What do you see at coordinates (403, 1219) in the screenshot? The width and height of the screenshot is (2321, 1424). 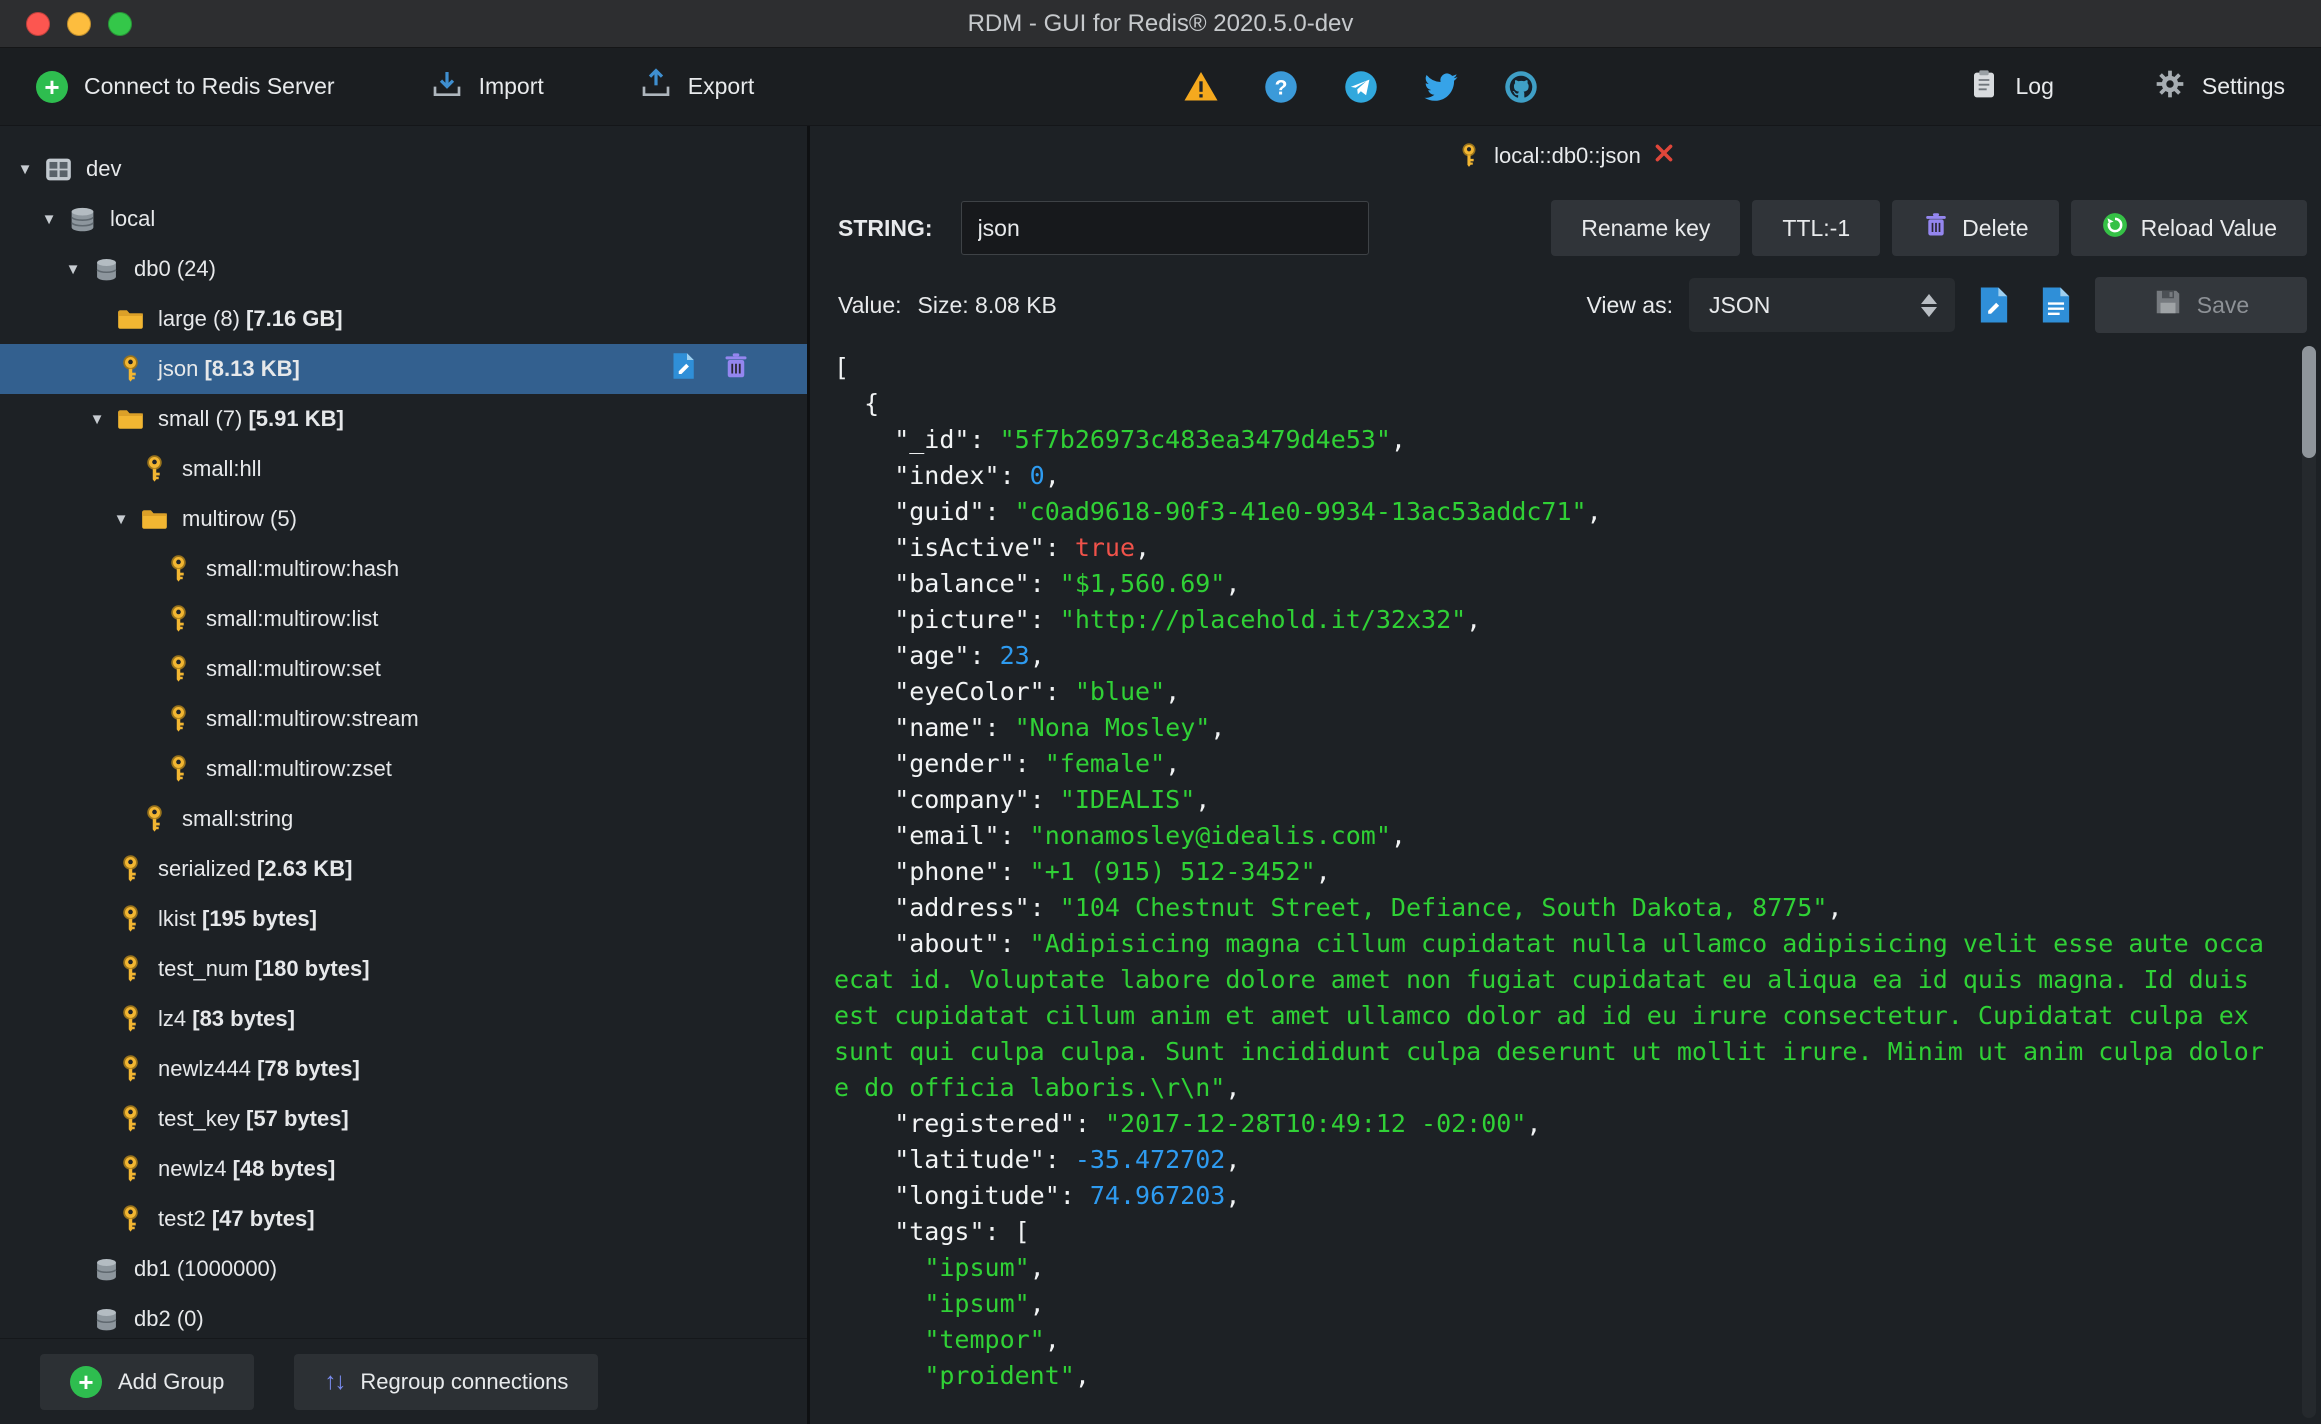 I see `tree-item-test2: test2 [47 bytes]` at bounding box center [403, 1219].